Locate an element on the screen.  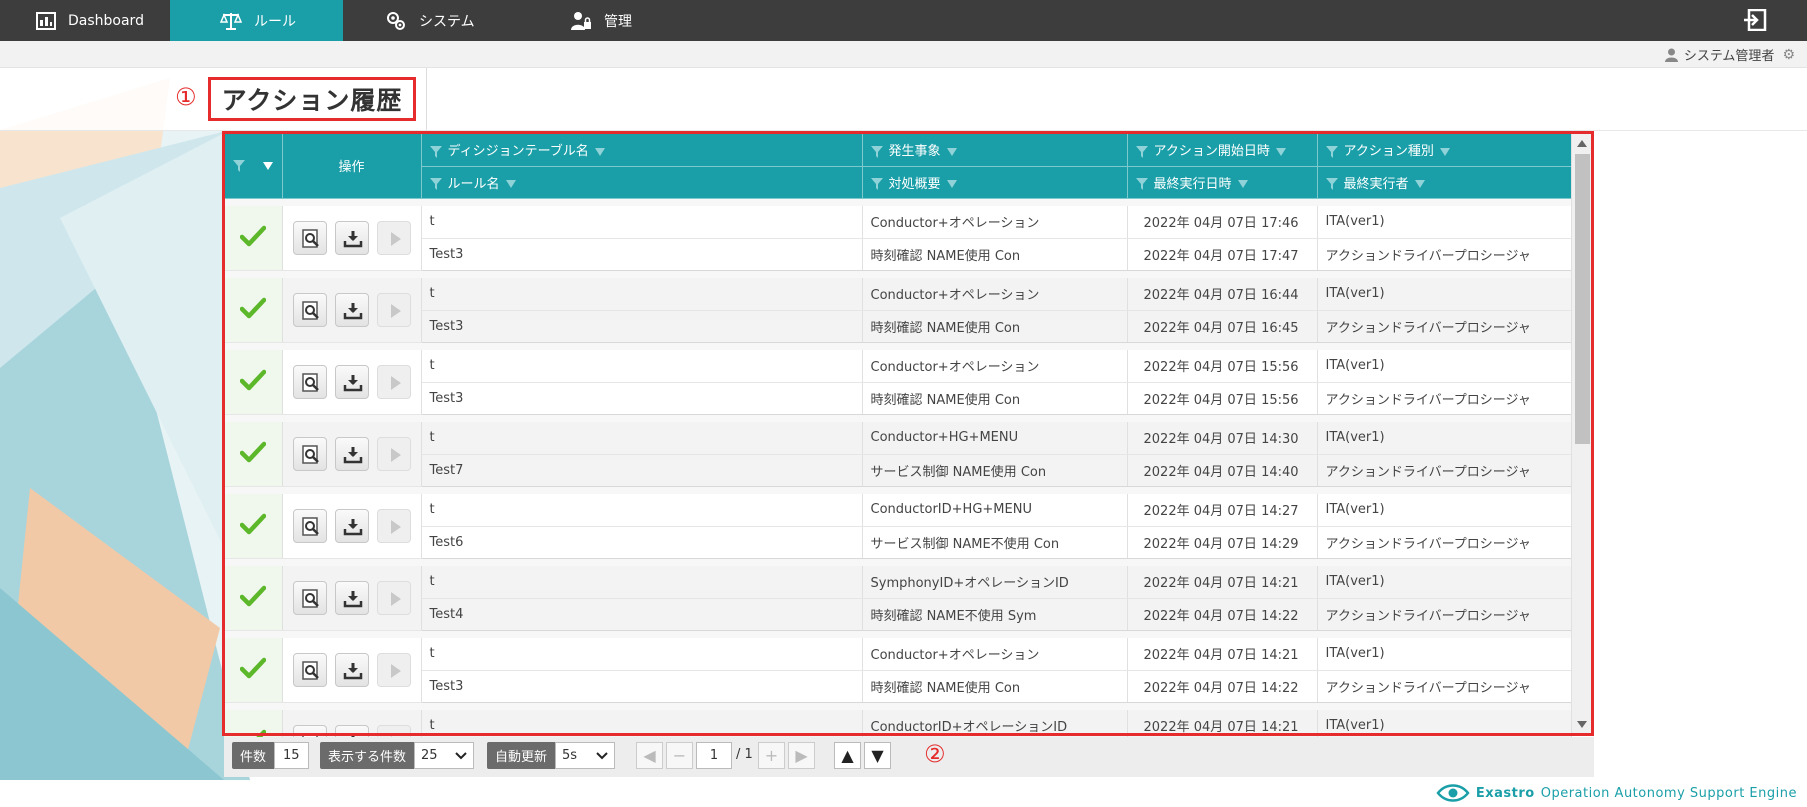
header-action-type: アクション種別 is located at coordinates (1444, 150).